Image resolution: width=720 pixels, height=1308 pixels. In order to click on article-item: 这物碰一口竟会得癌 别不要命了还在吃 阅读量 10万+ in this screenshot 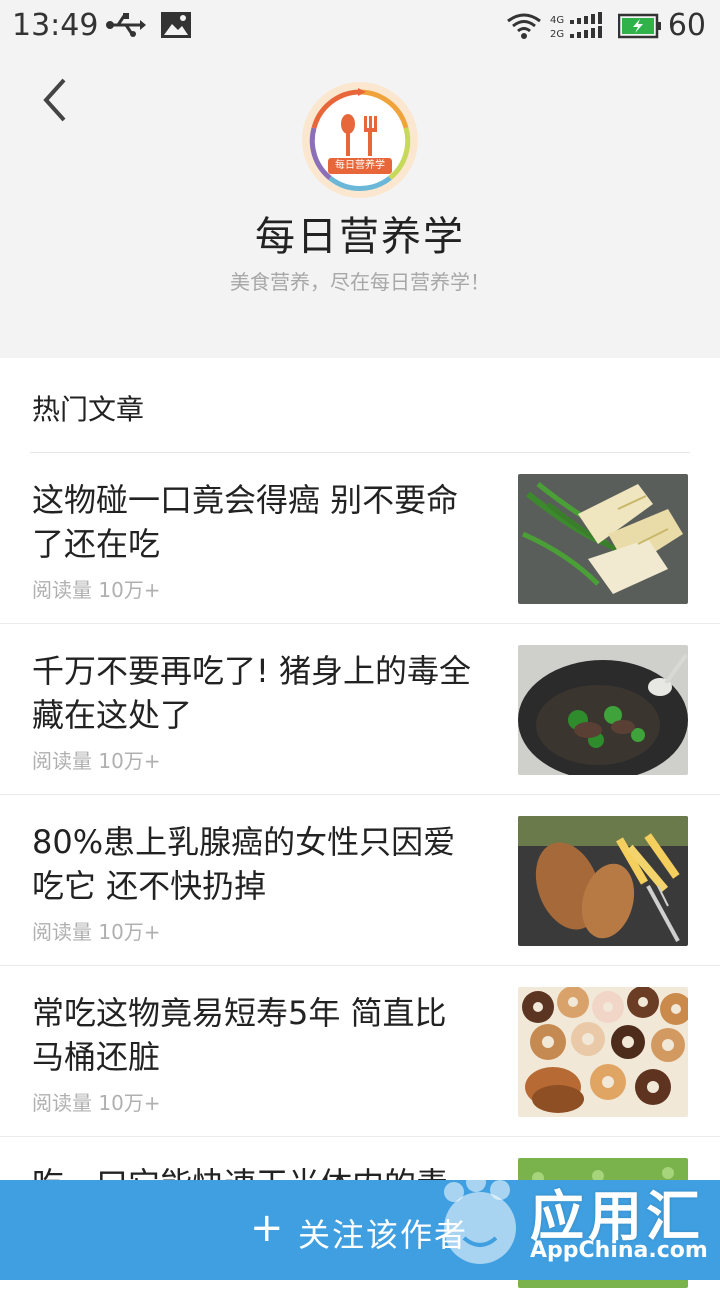, I will do `click(360, 539)`.